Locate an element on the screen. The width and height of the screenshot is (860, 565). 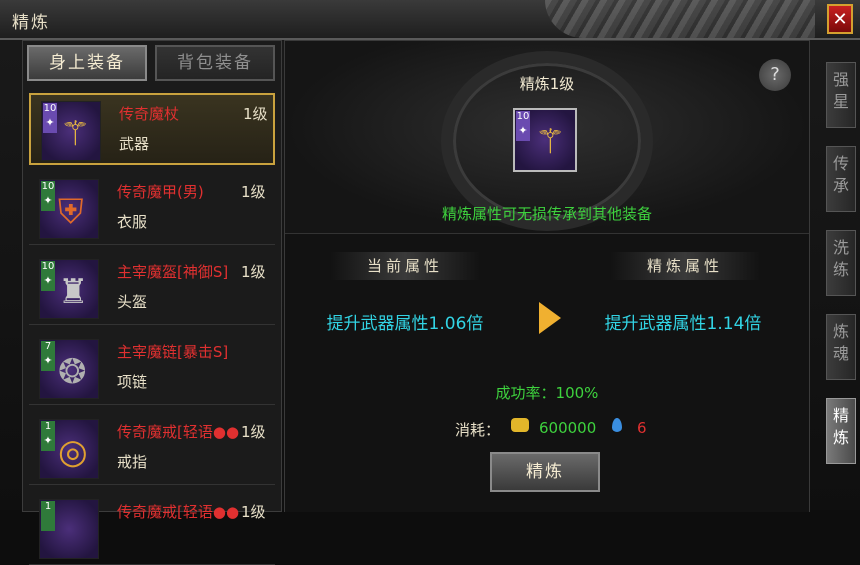
equipment-item: 10 ✦ ⚚ 传奇魔杖 1级 武器 is located at coordinates (152, 129).